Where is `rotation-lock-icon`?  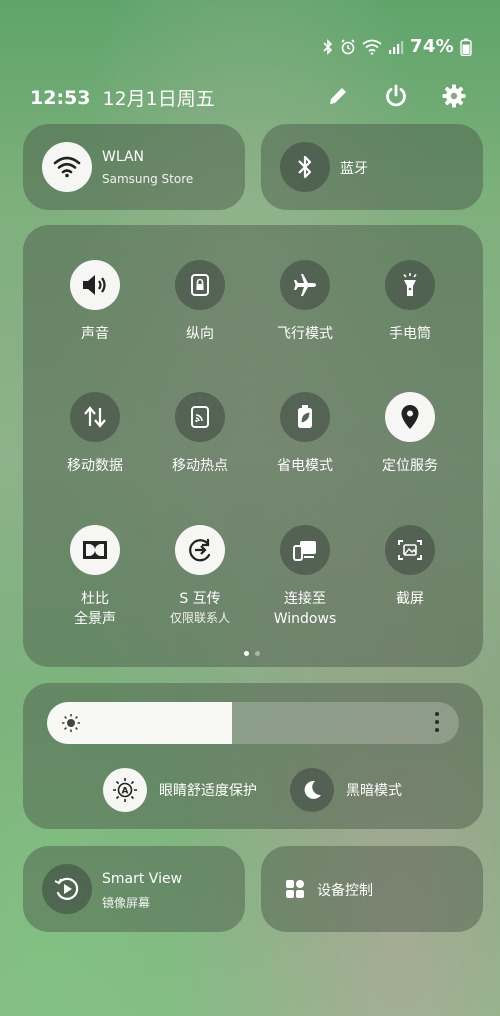
rotation-lock-icon is located at coordinates (200, 285).